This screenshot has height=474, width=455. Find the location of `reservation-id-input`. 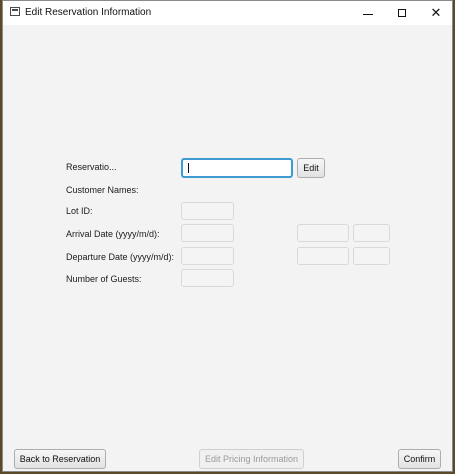

reservation-id-input is located at coordinates (237, 168).